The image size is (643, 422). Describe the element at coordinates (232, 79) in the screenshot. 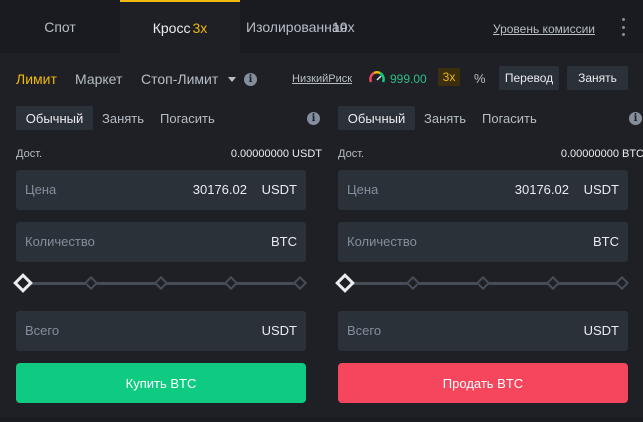

I see `chevron-down-icon` at that location.